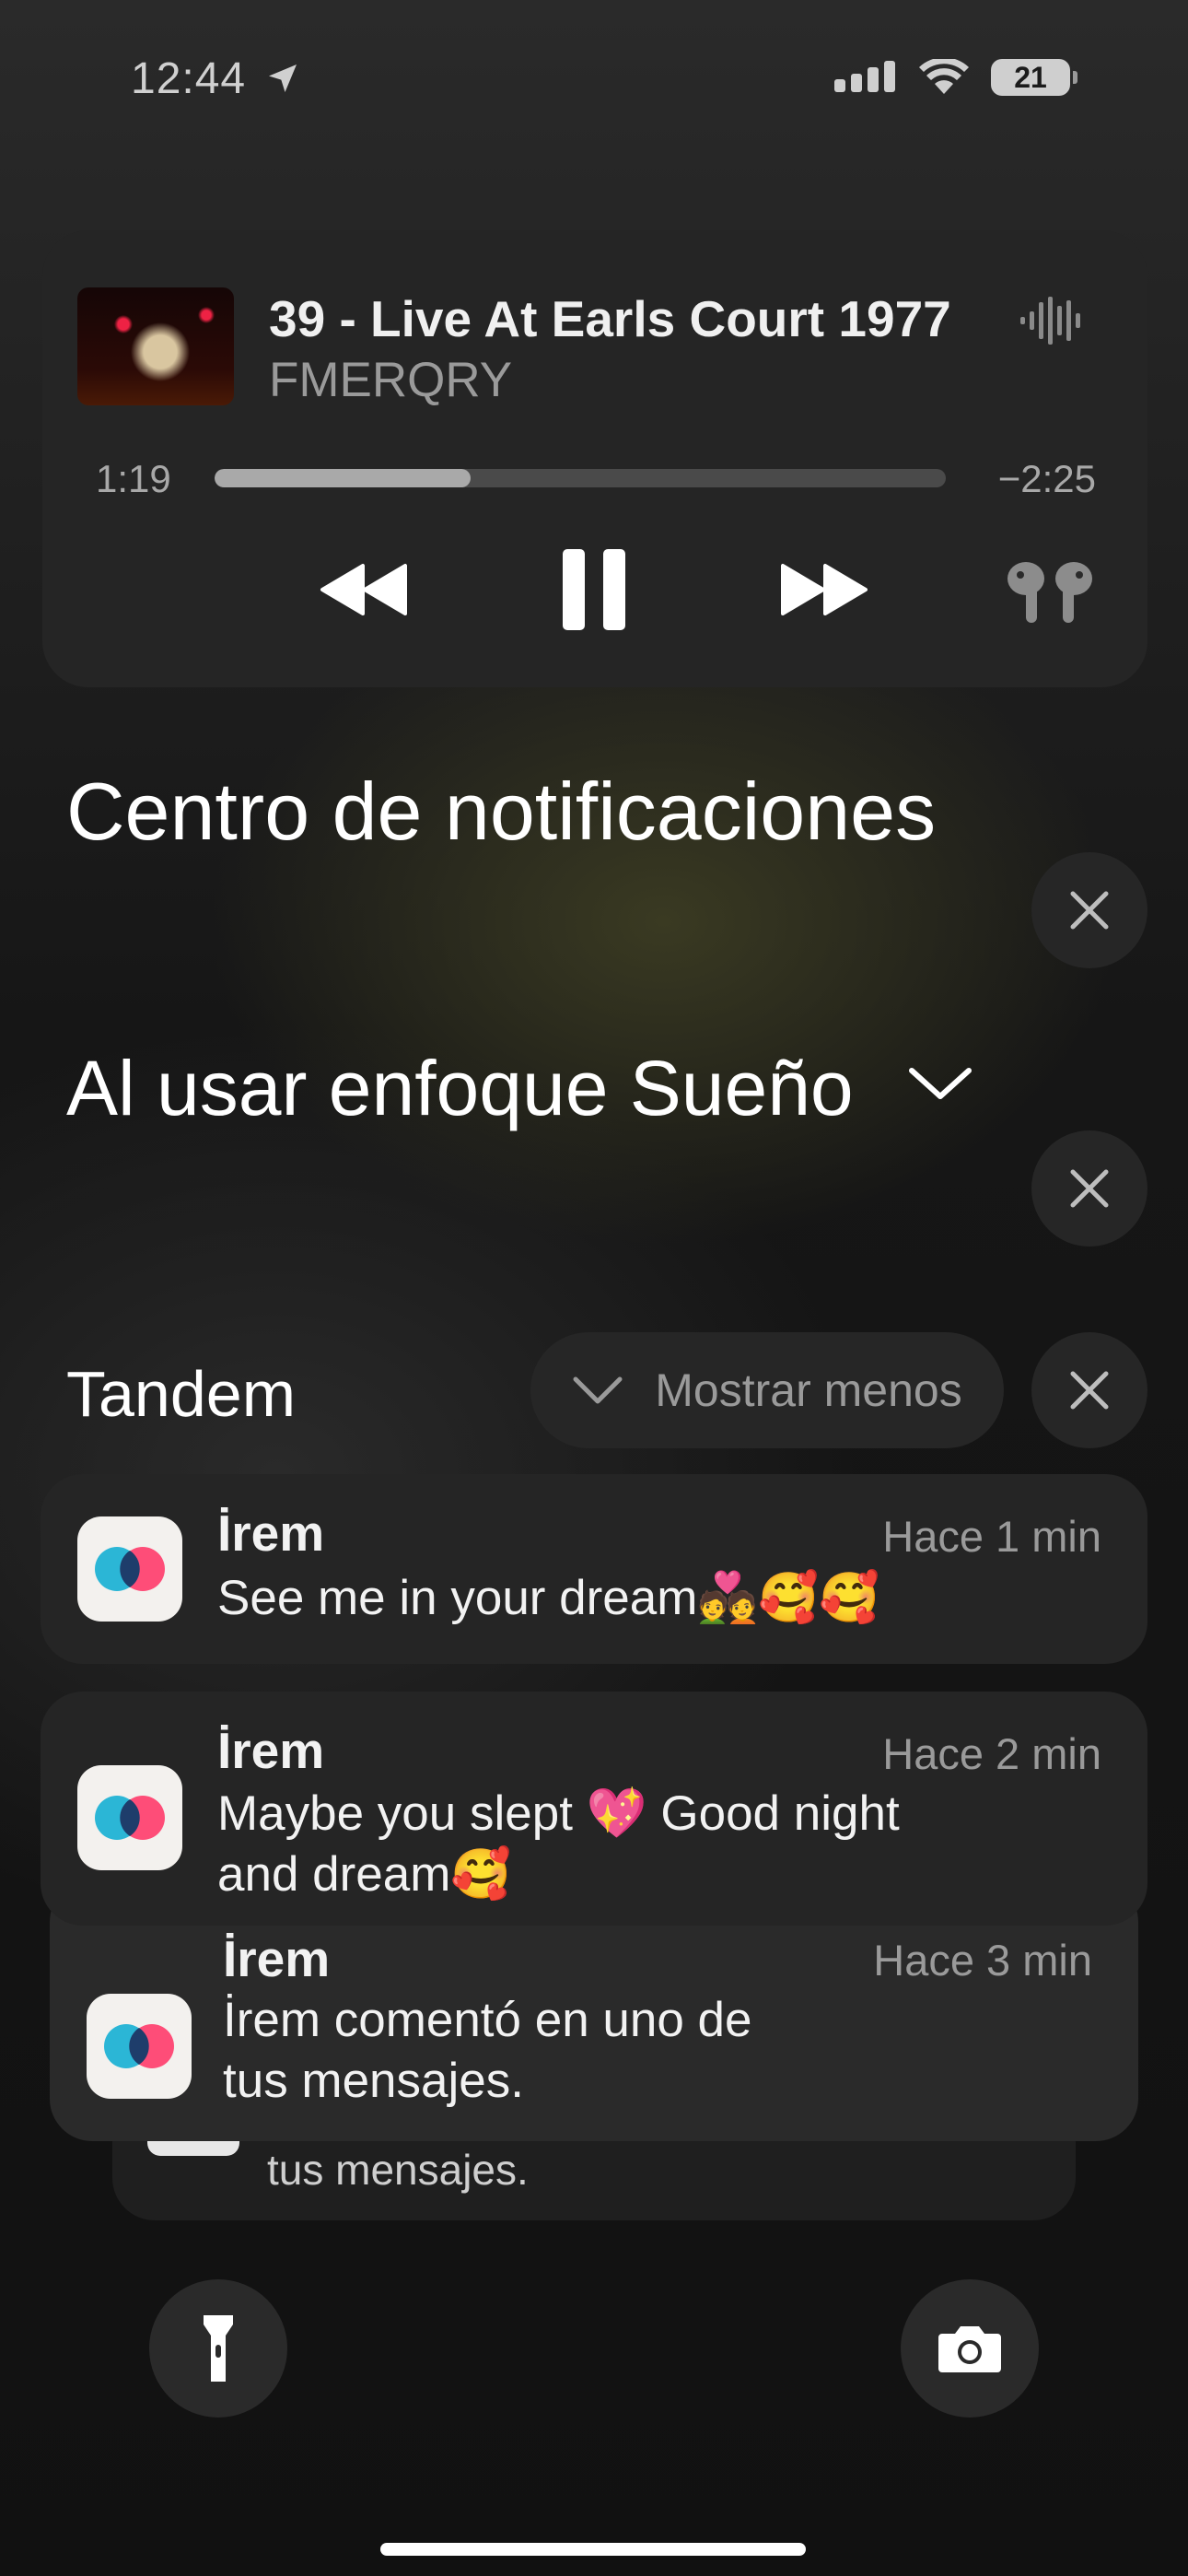 The width and height of the screenshot is (1188, 2576). I want to click on battery-icon: 21, so click(1034, 77).